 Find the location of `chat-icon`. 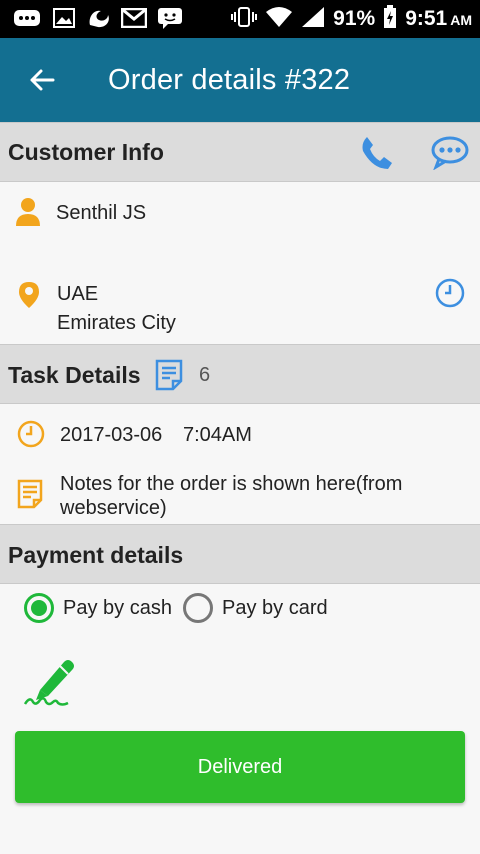

chat-icon is located at coordinates (170, 18).